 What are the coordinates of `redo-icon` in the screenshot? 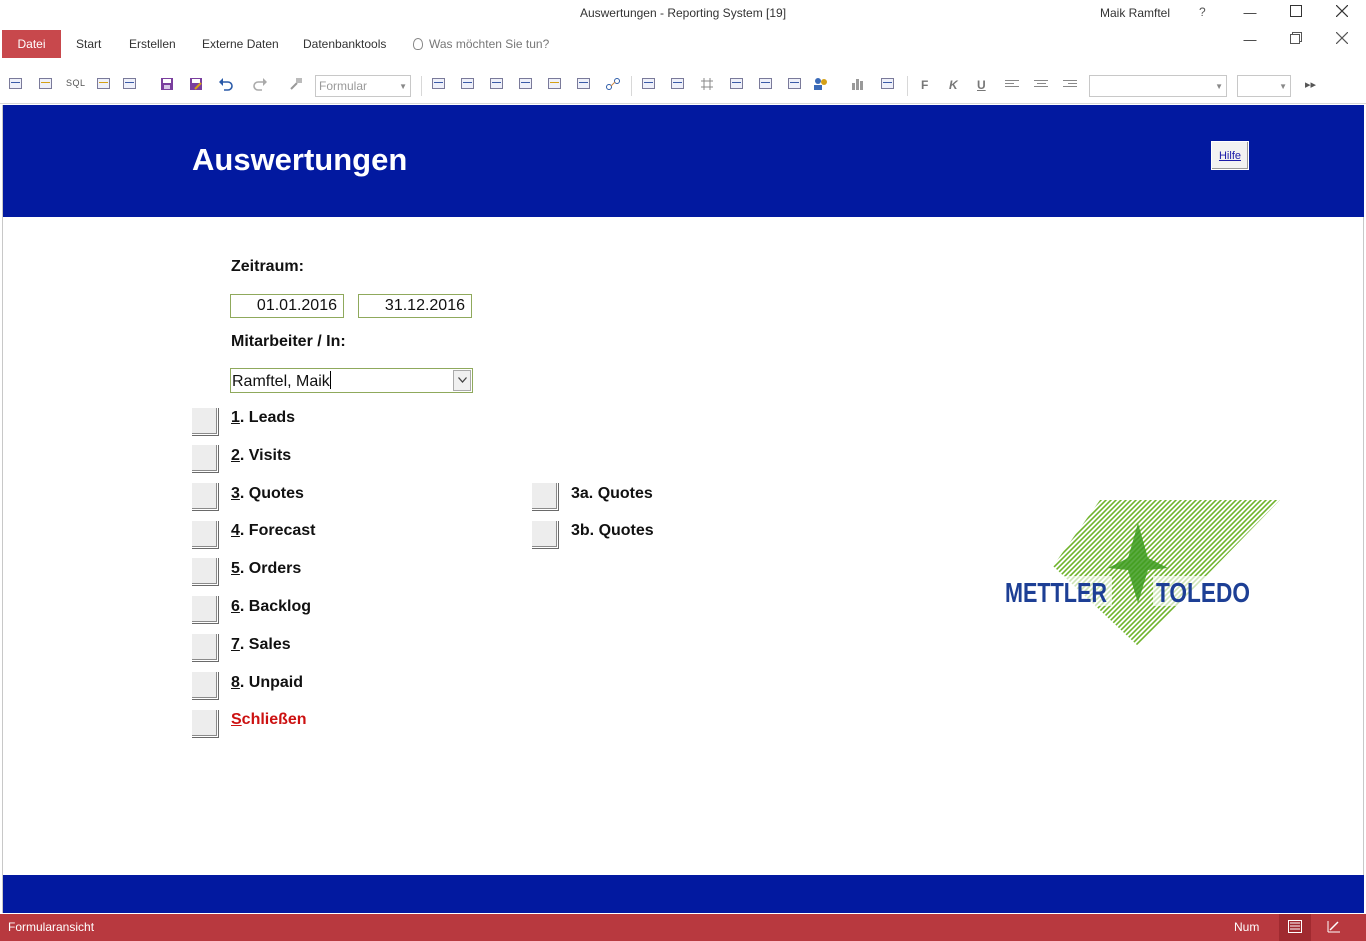 It's located at (260, 84).